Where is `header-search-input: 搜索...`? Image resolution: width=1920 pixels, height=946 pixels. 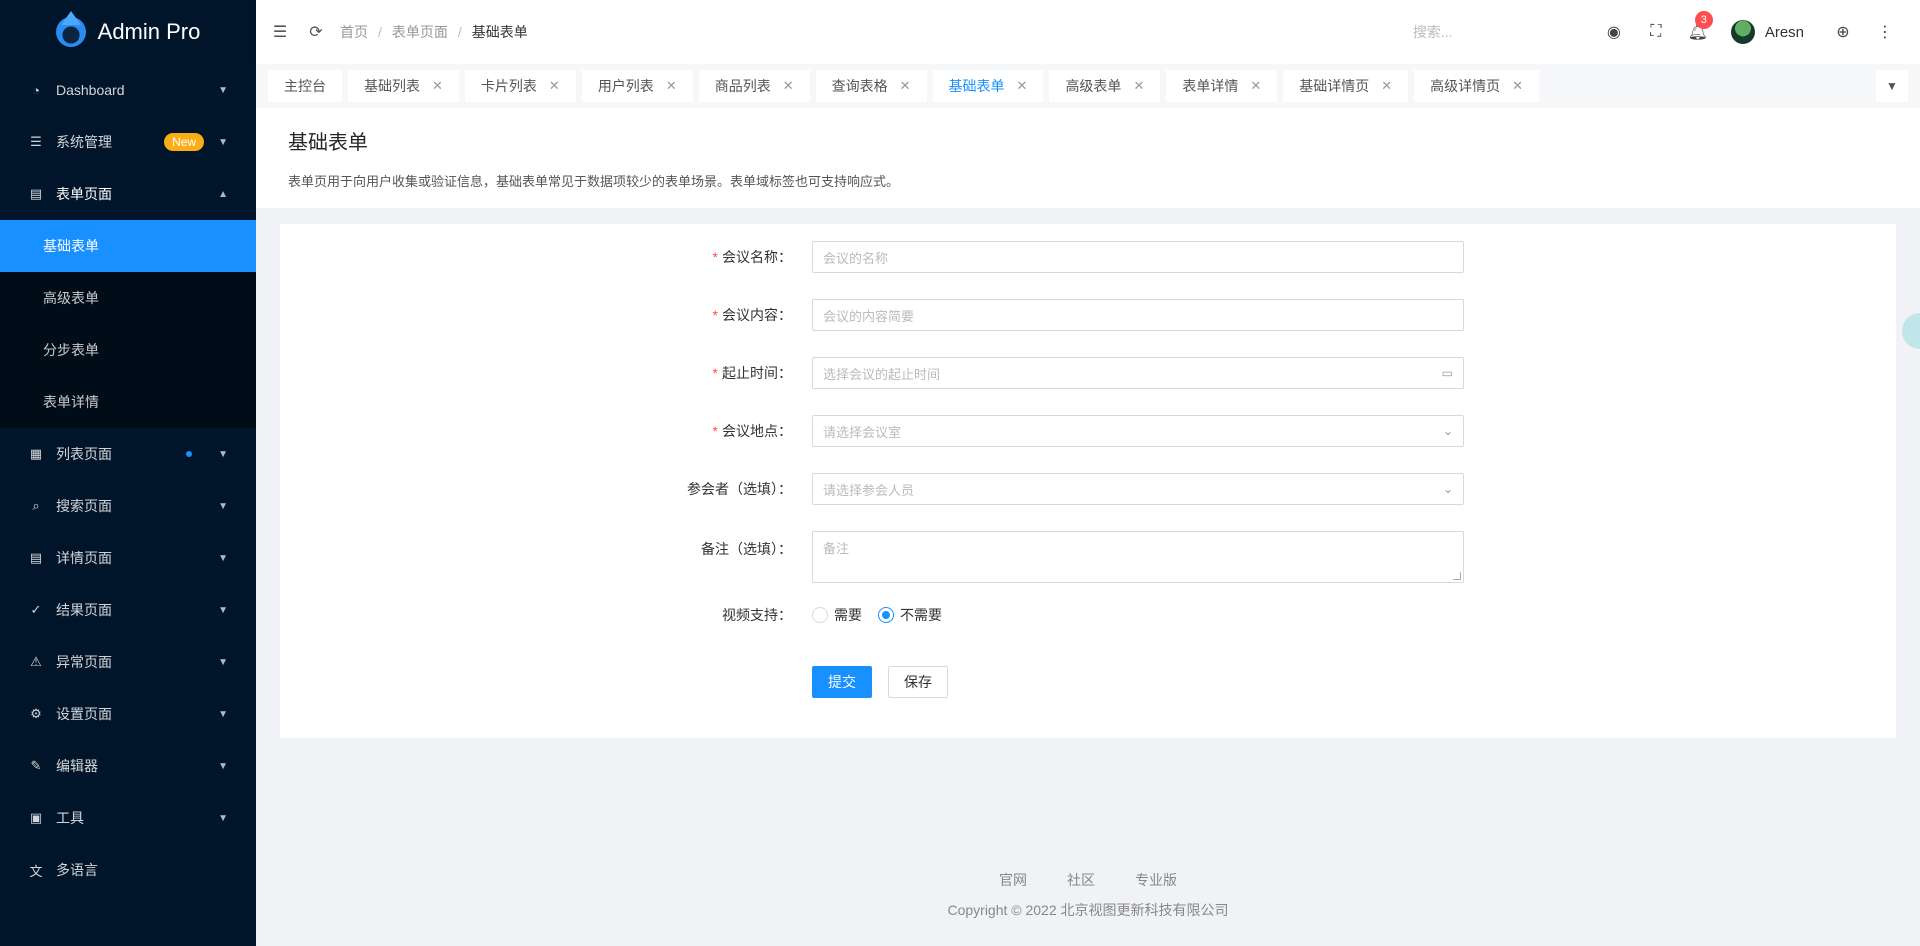 header-search-input: 搜索... is located at coordinates (1488, 32).